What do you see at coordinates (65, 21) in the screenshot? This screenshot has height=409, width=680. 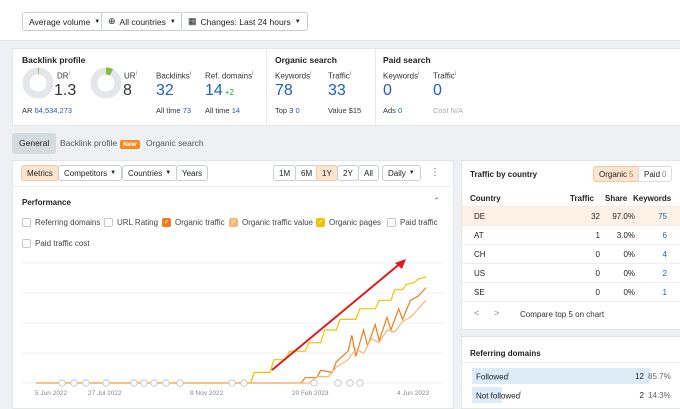 I see `volume-dropdown: Average volume ▼` at bounding box center [65, 21].